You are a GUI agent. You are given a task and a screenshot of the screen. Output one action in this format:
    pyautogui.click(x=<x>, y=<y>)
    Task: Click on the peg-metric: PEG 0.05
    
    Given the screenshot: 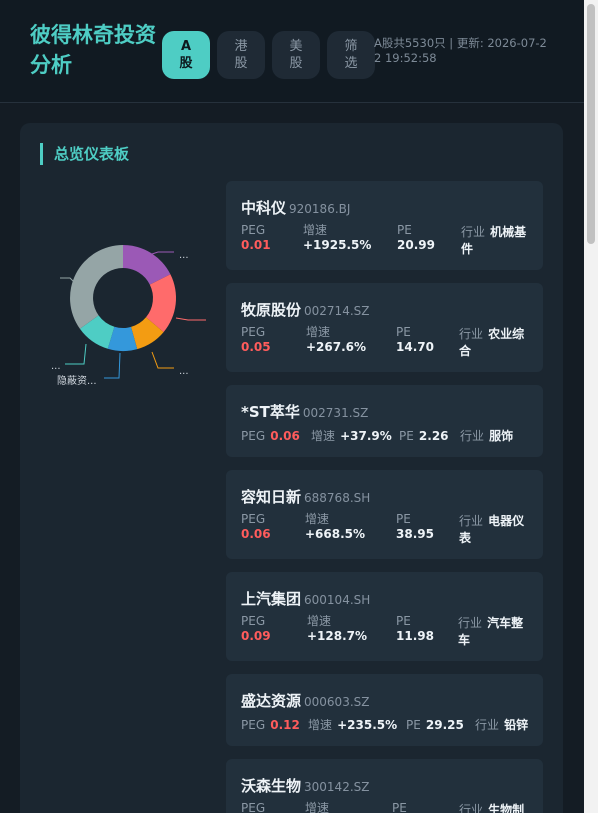 What is the action you would take?
    pyautogui.click(x=256, y=340)
    